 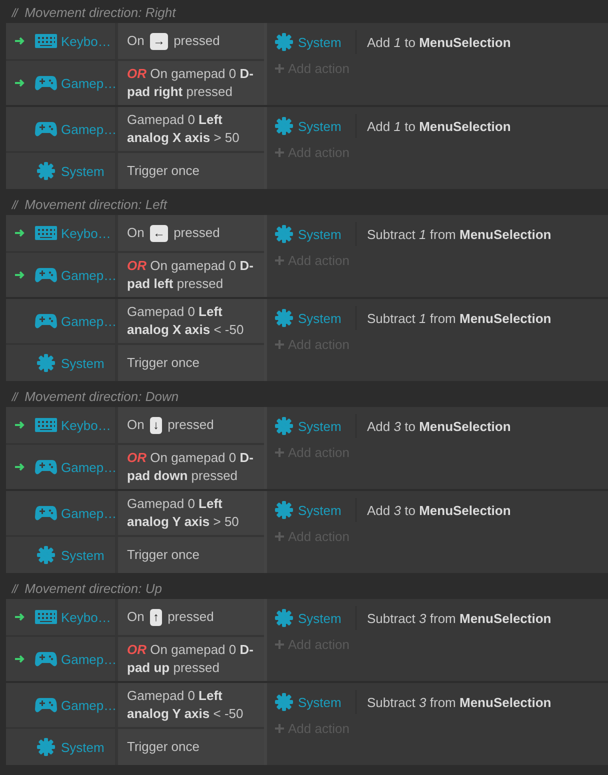 I want to click on comment-text: Movement direction: Up, so click(x=93, y=588).